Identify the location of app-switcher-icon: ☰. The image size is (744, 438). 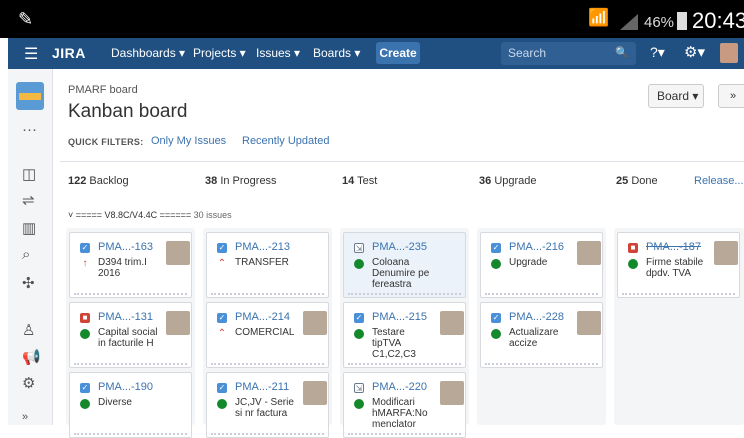
(31, 54).